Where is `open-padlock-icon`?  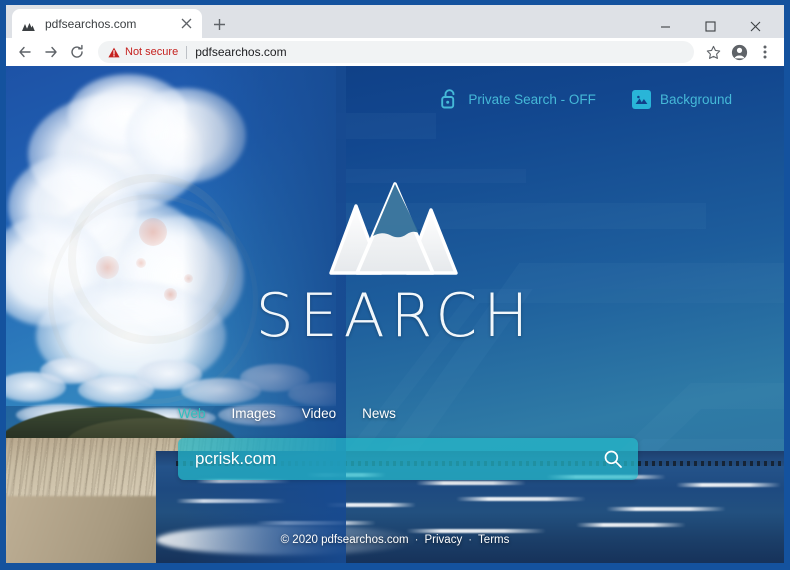
open-padlock-icon is located at coordinates (449, 99).